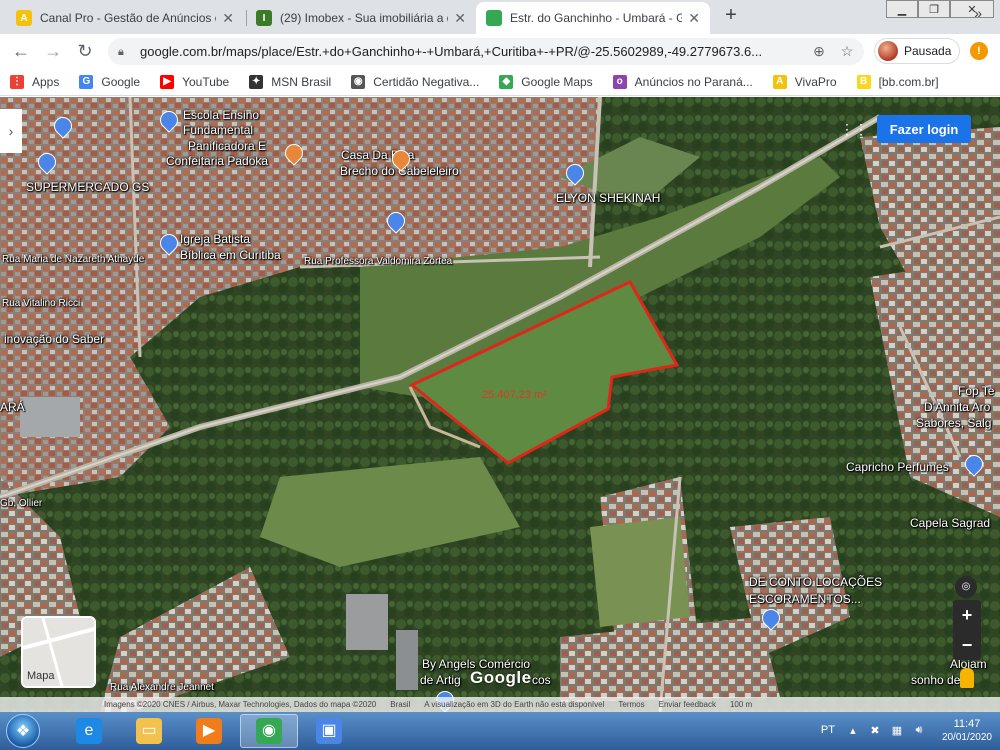  Describe the element at coordinates (976, 391) in the screenshot. I see `place-label: Fop Te` at that location.